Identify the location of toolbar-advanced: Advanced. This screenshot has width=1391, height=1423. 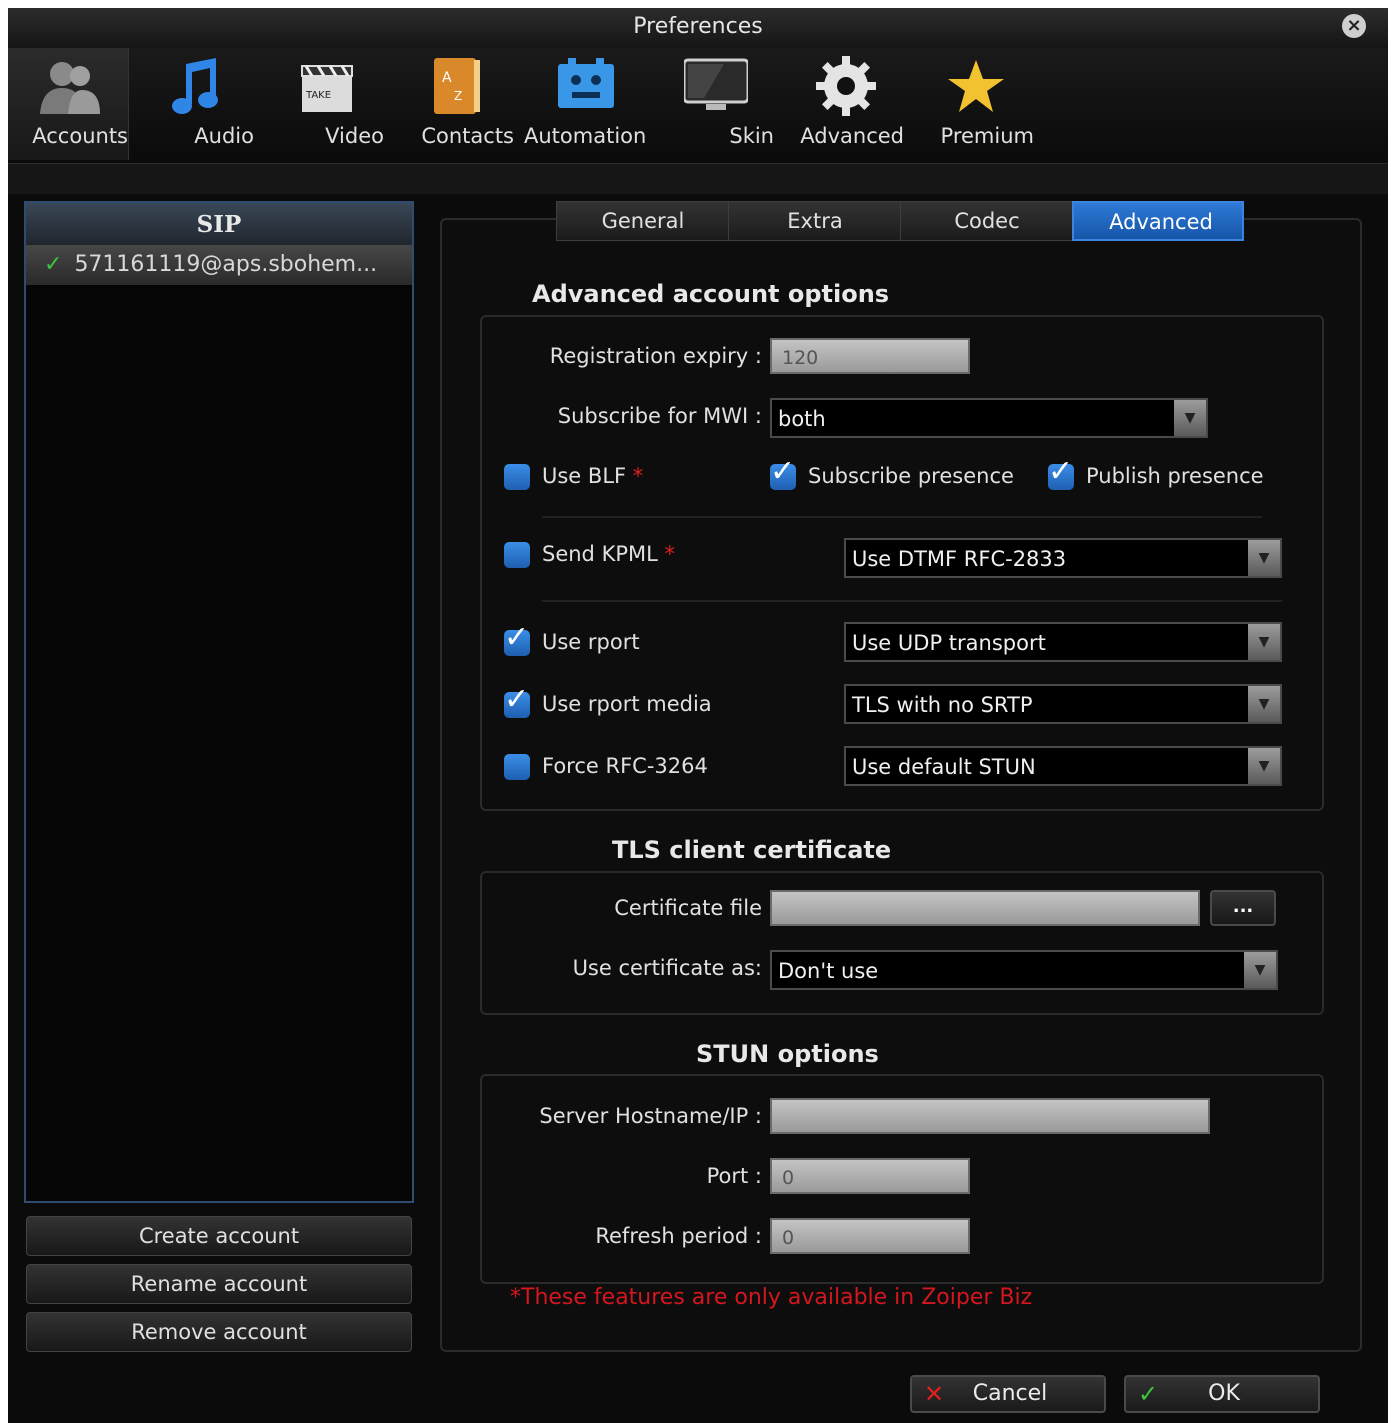
(844, 104).